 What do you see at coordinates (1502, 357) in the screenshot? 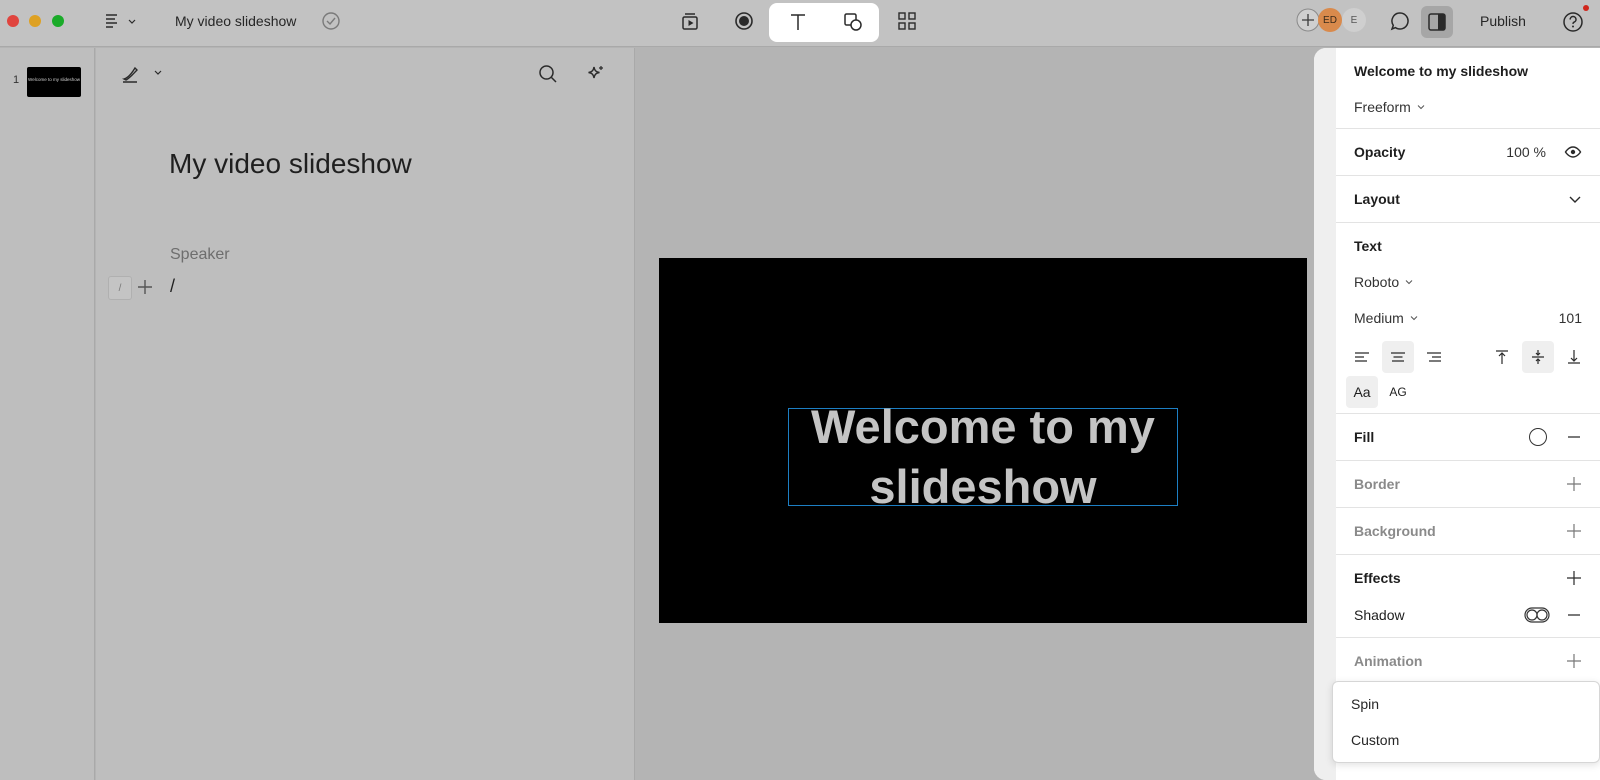
I see `valign-top-button` at bounding box center [1502, 357].